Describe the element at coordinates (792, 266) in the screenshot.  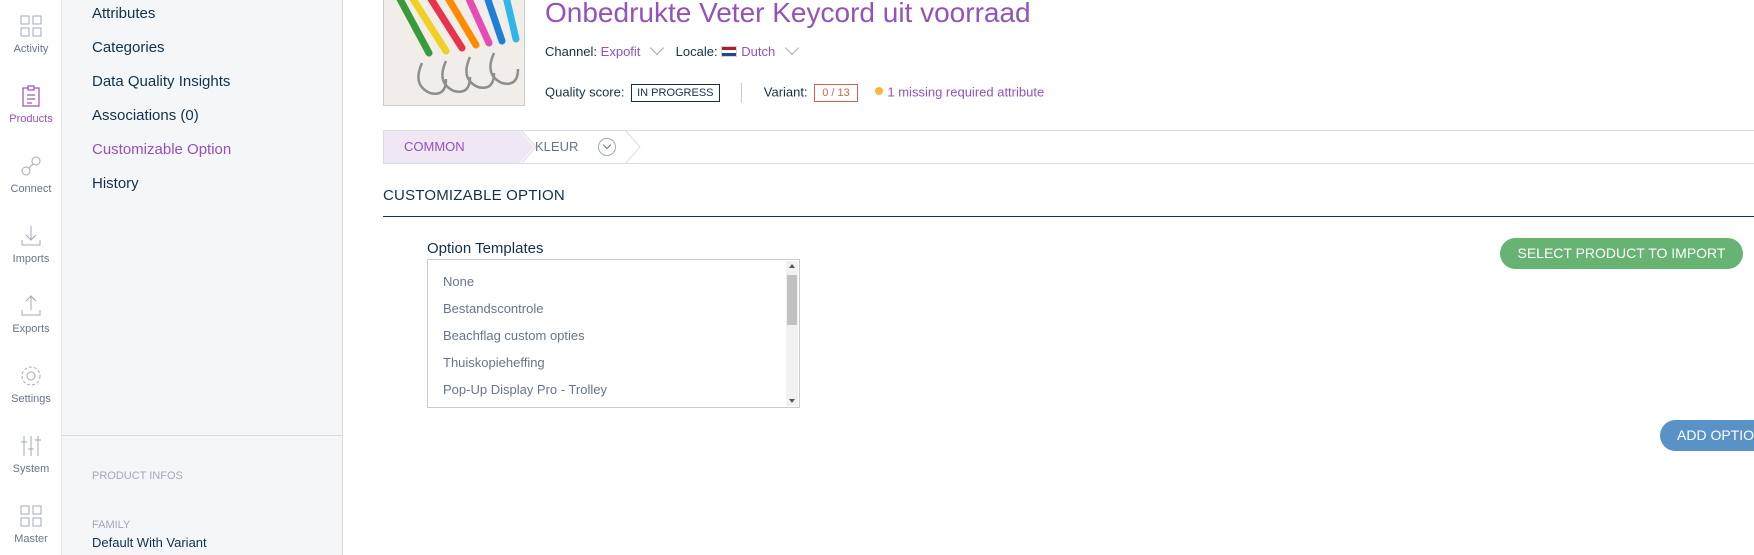
I see `scroll-up-arrow-icon` at that location.